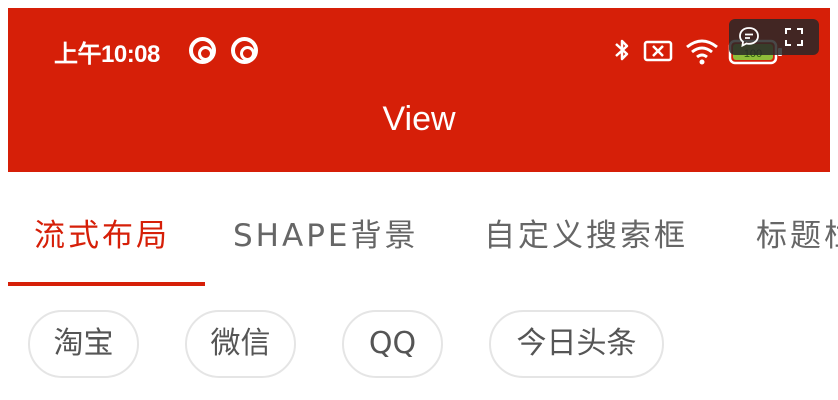 The width and height of the screenshot is (838, 400). I want to click on chip-toutiao: 今日头条, so click(576, 344).